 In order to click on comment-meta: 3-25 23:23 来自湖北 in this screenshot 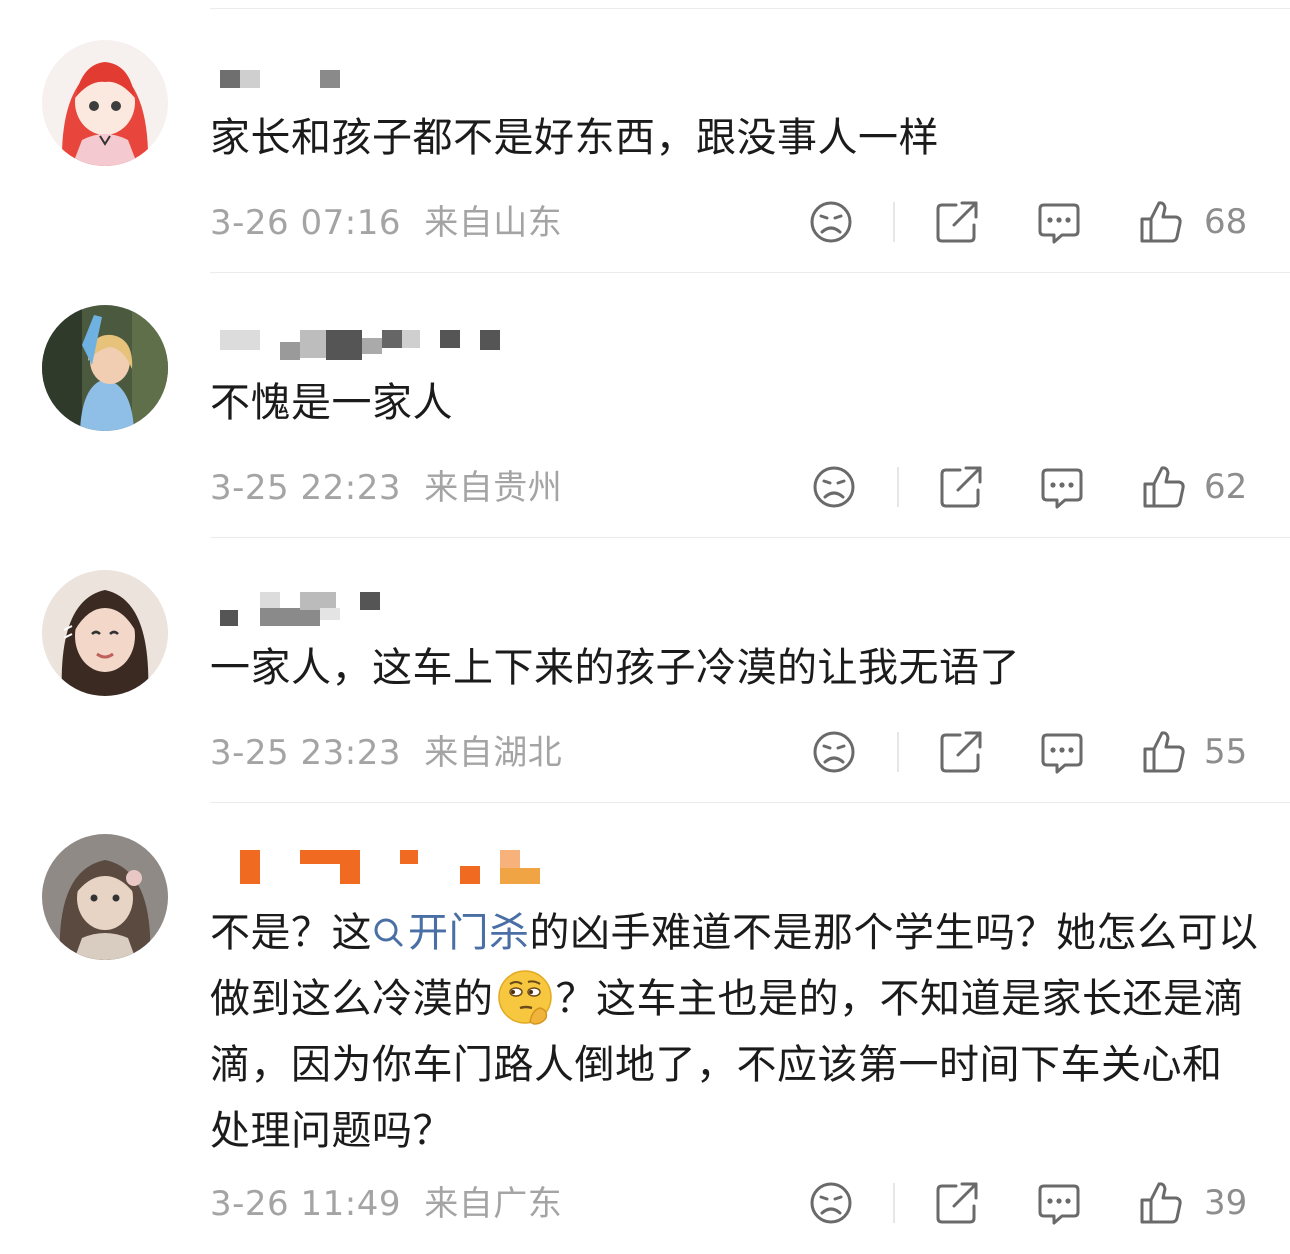, I will do `click(386, 753)`.